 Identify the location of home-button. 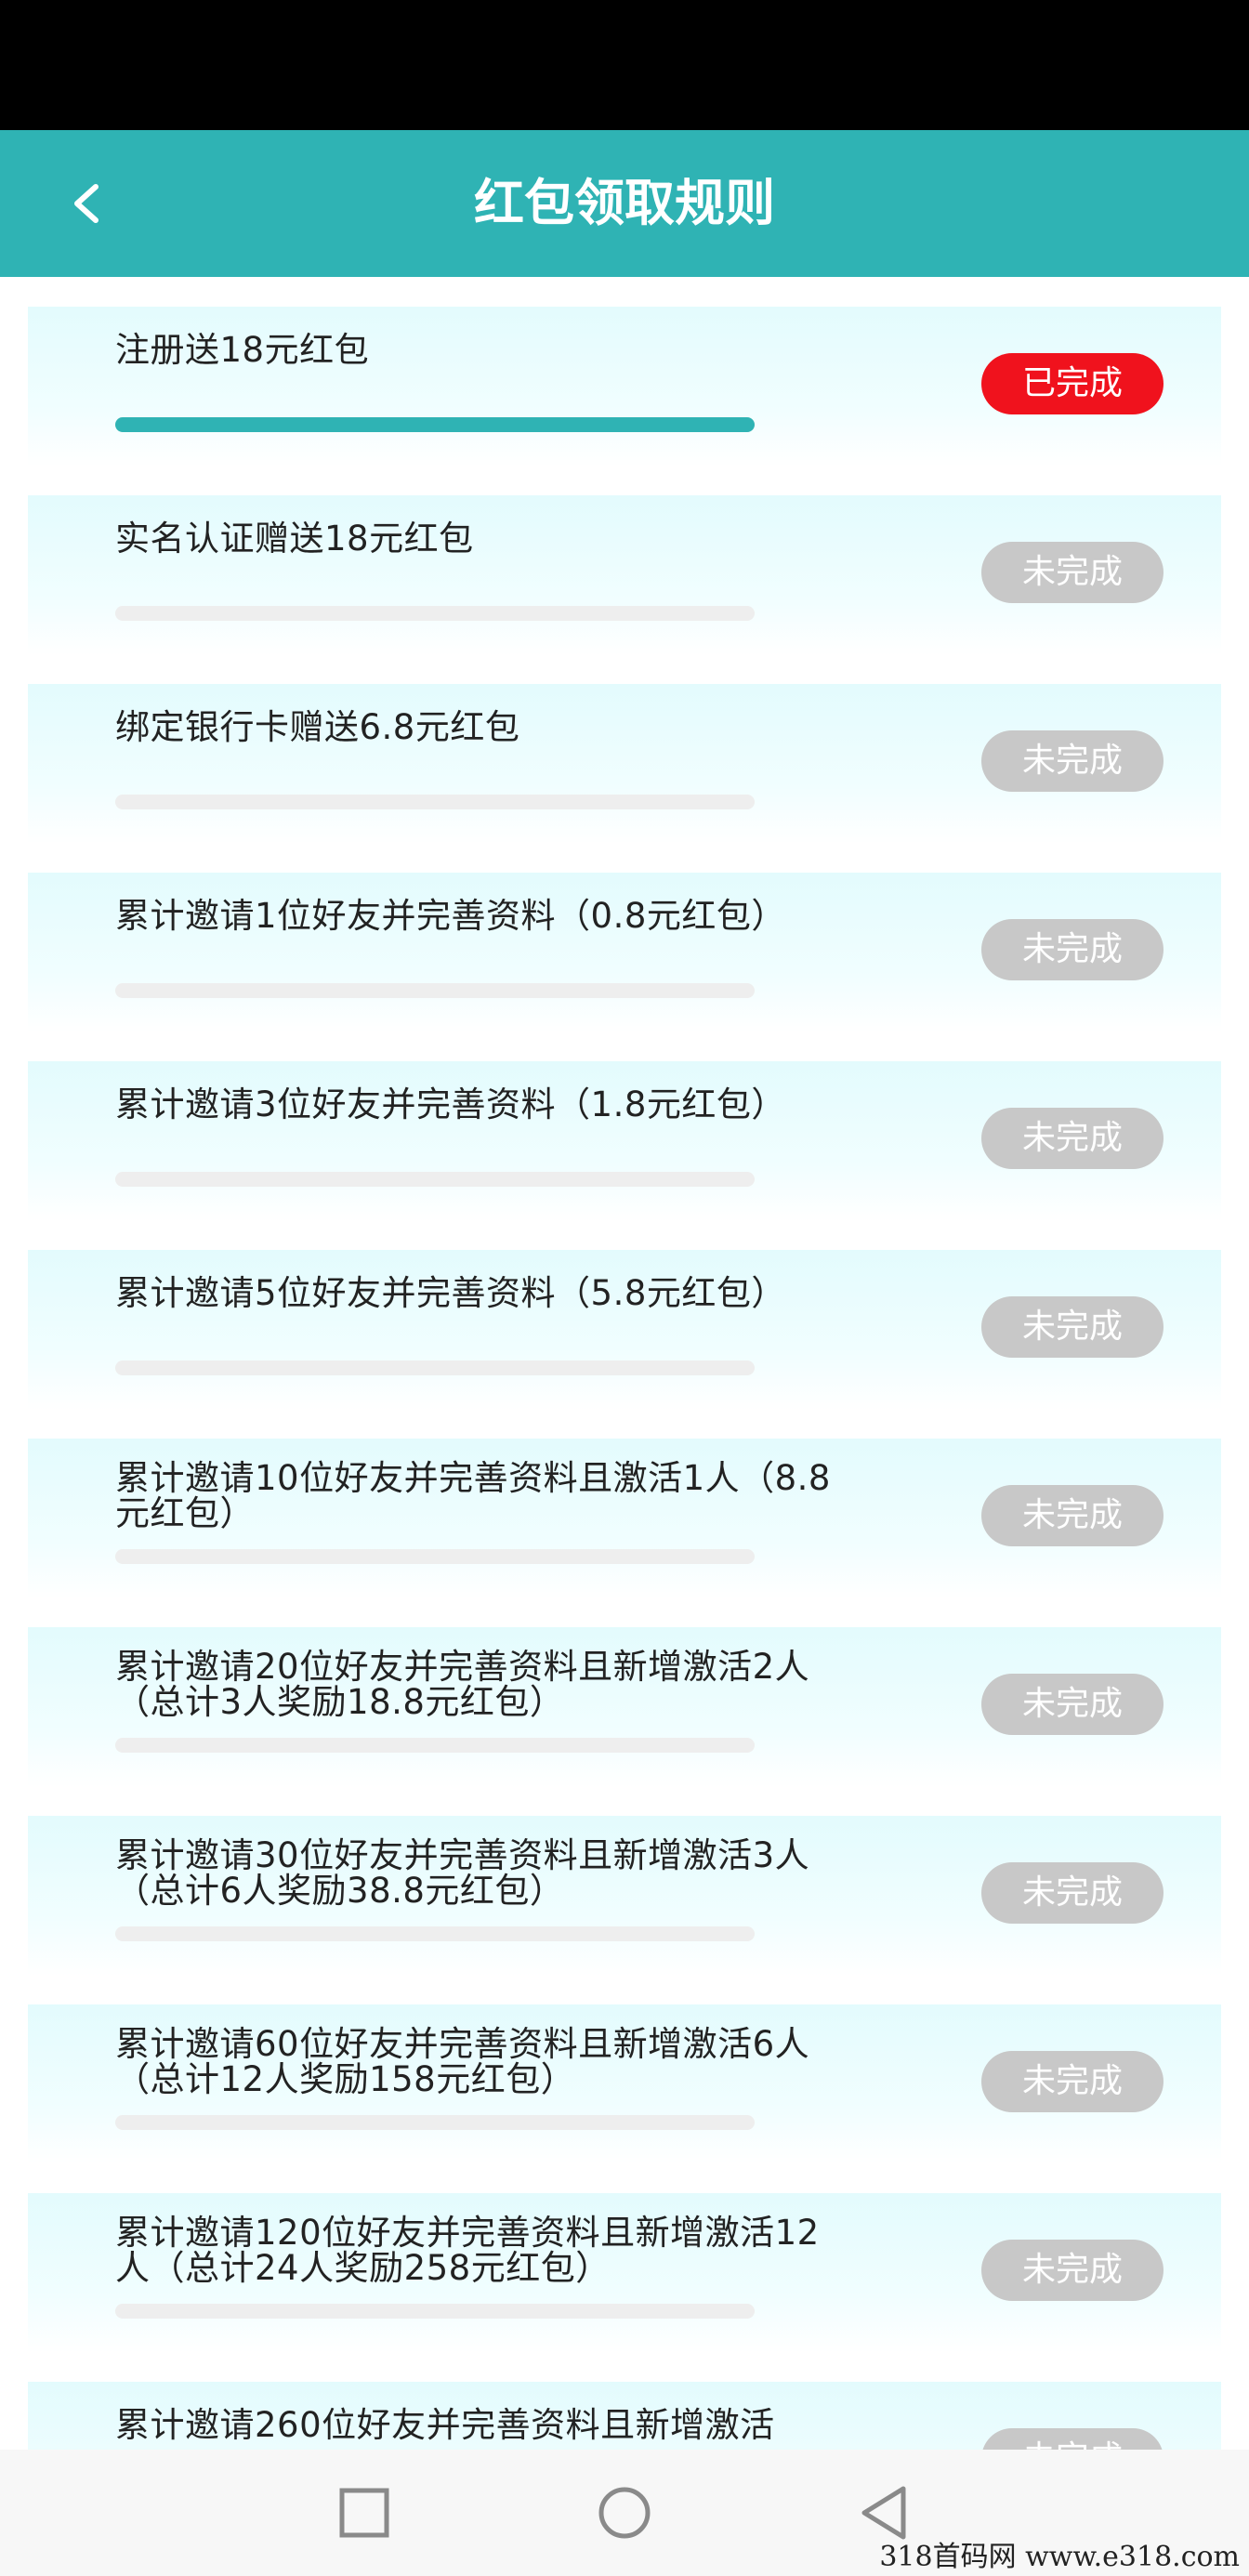
(624, 2512).